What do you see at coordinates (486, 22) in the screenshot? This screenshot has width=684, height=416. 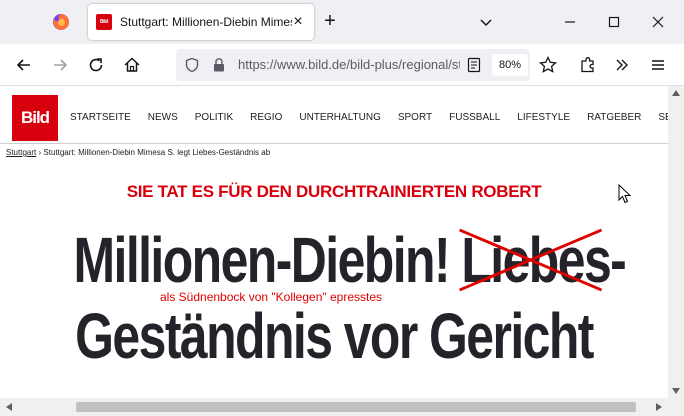 I see `chevron-down-icon` at bounding box center [486, 22].